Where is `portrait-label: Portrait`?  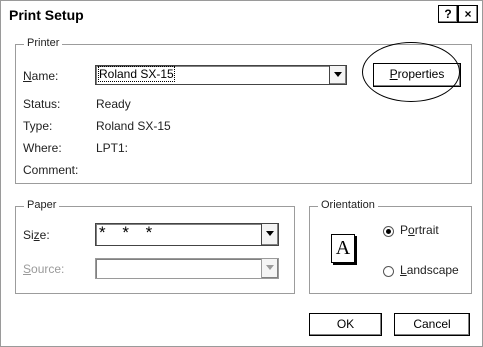 portrait-label: Portrait is located at coordinates (419, 230).